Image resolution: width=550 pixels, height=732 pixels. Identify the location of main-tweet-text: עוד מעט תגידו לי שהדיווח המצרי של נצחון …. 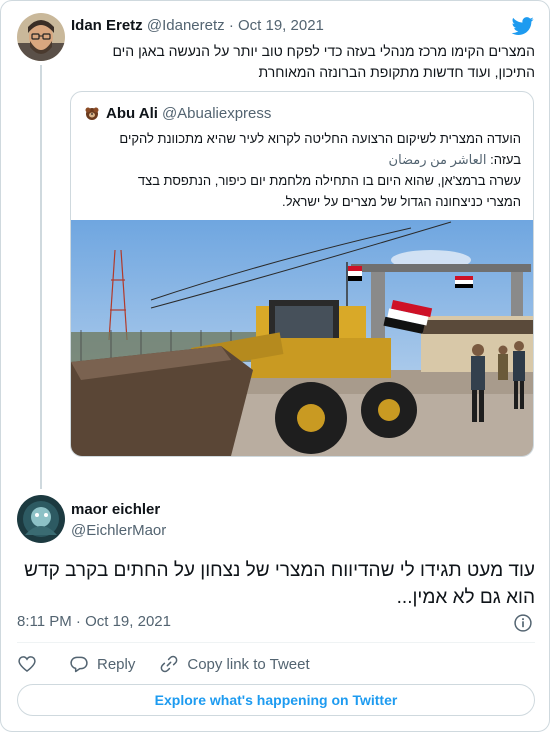
(276, 584).